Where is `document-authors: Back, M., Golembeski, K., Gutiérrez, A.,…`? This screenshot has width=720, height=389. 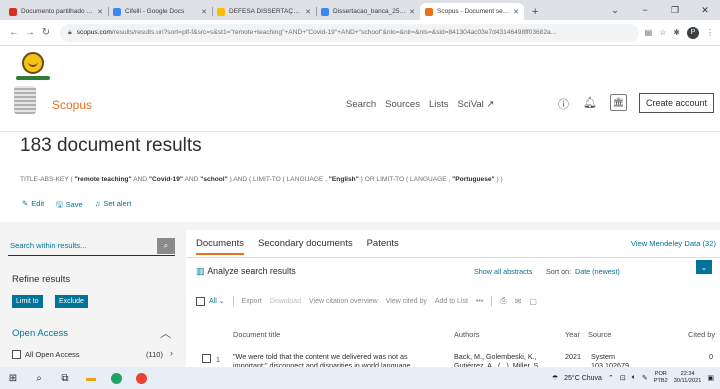
document-authors: Back, M., Golembeski, K., Gutiérrez, A.,… is located at coordinates (504, 359).